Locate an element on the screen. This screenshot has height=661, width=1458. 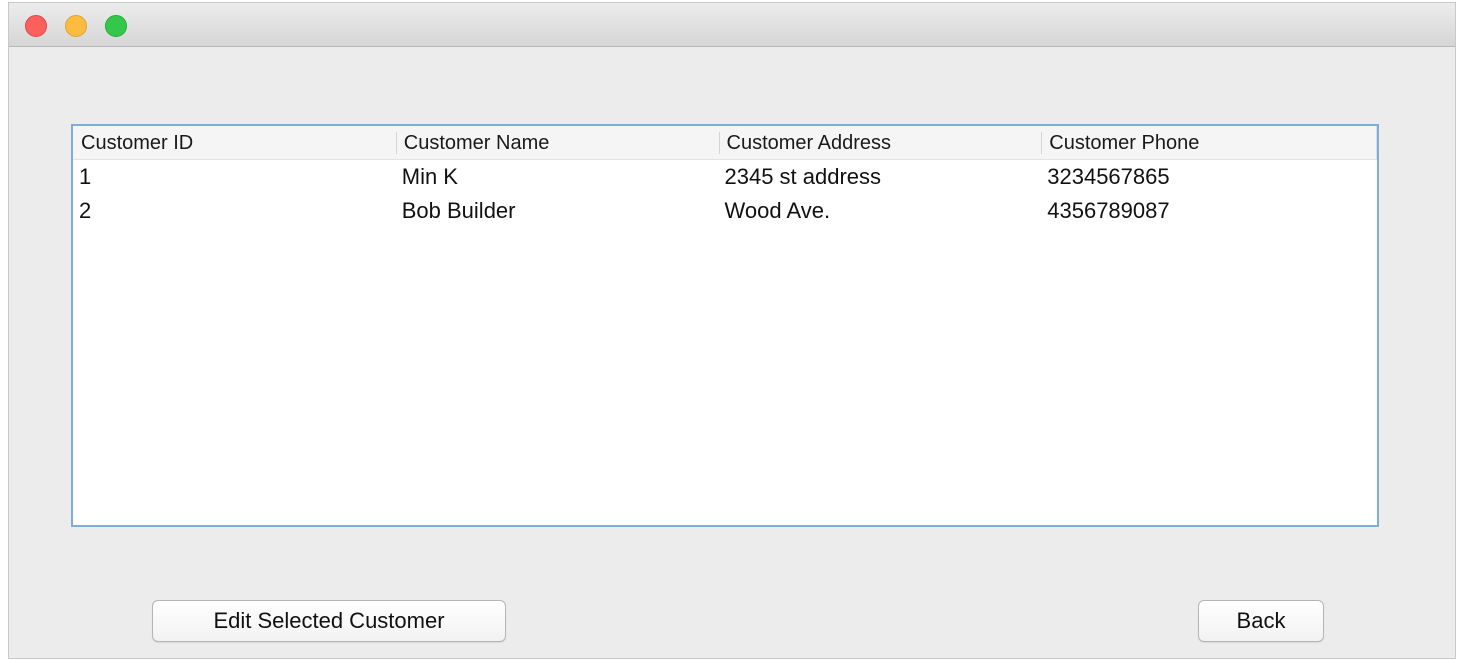
cell-customer-address: 2345 st address is located at coordinates (880, 177).